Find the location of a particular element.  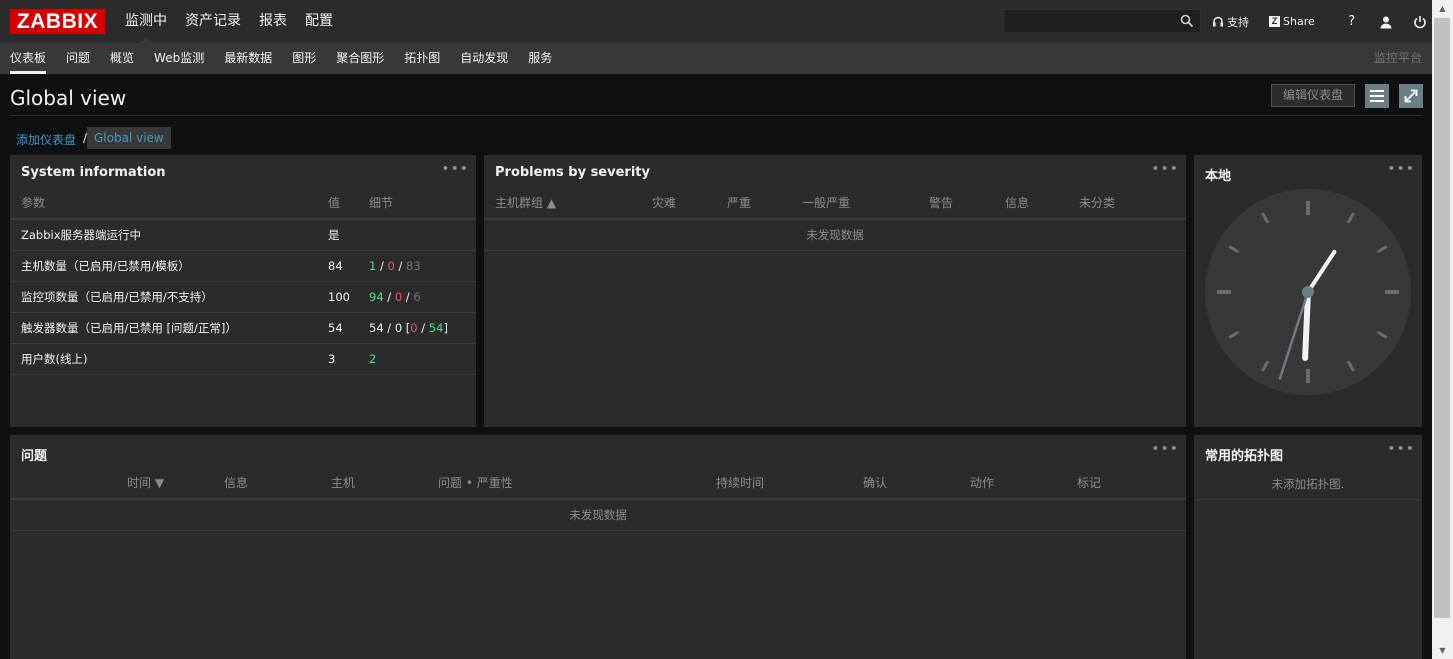

breadcrumb-current: Global view is located at coordinates (129, 138).